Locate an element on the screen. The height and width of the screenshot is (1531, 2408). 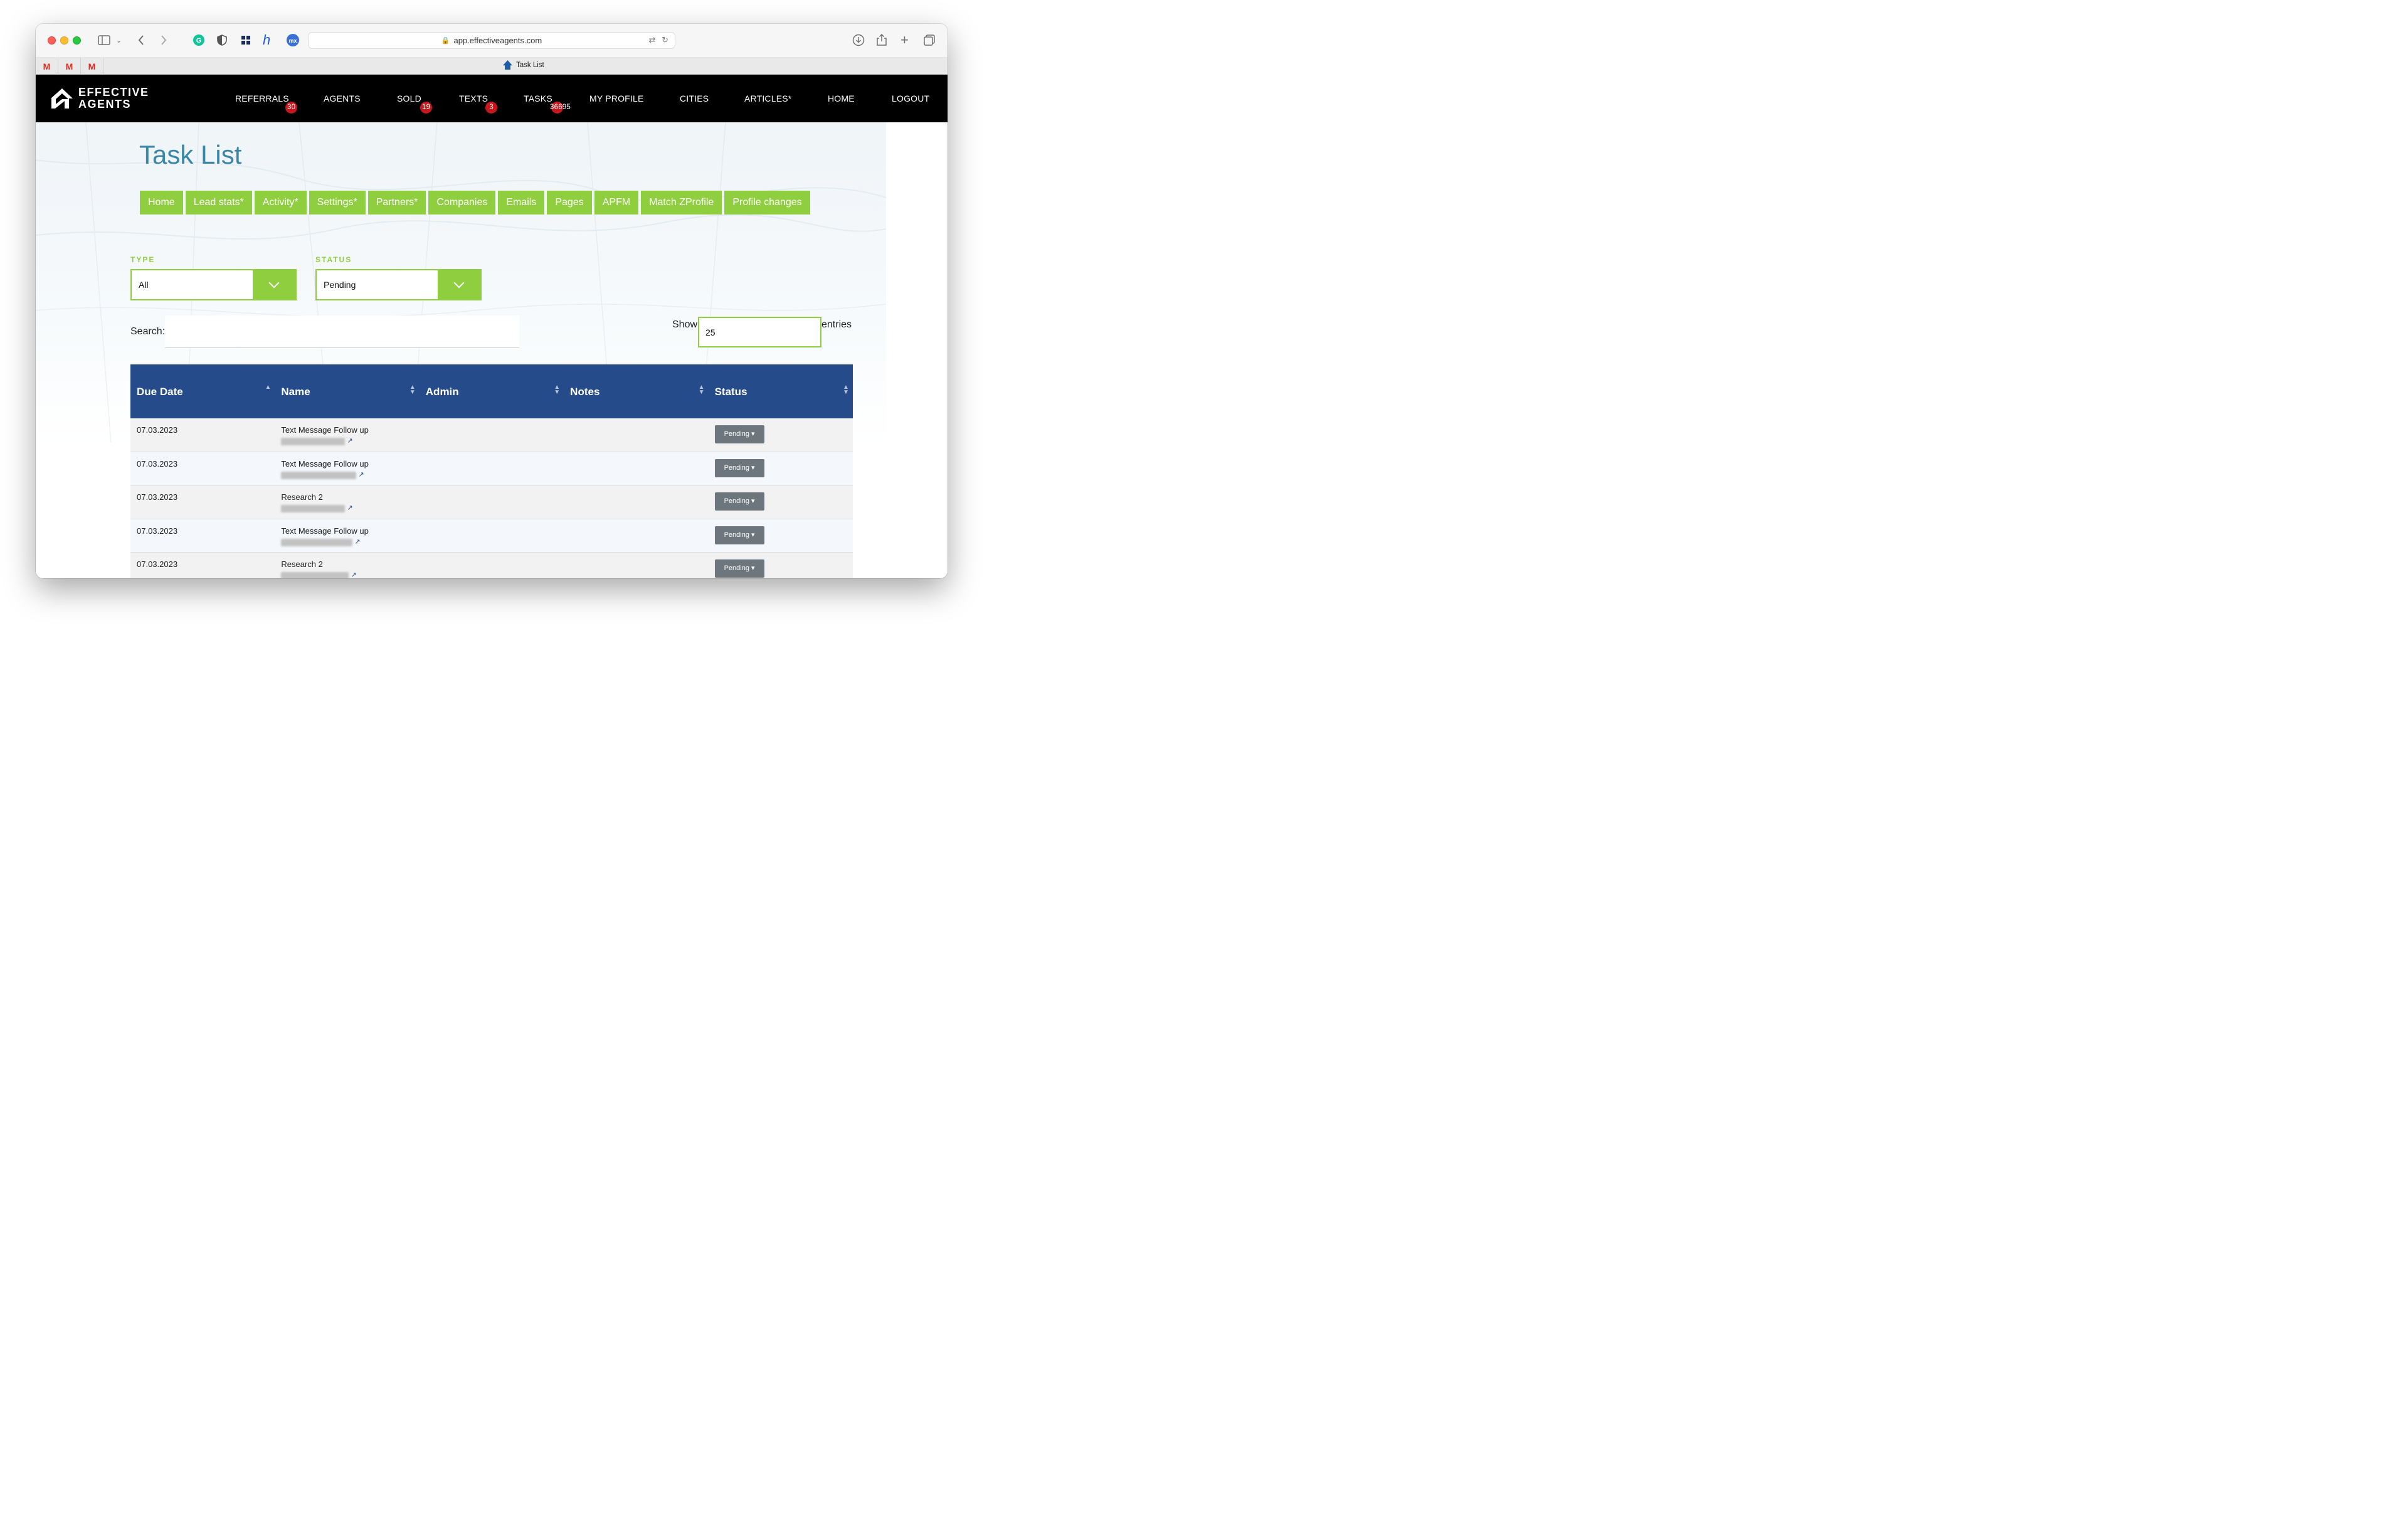
grid-extension-icon is located at coordinates (246, 41).